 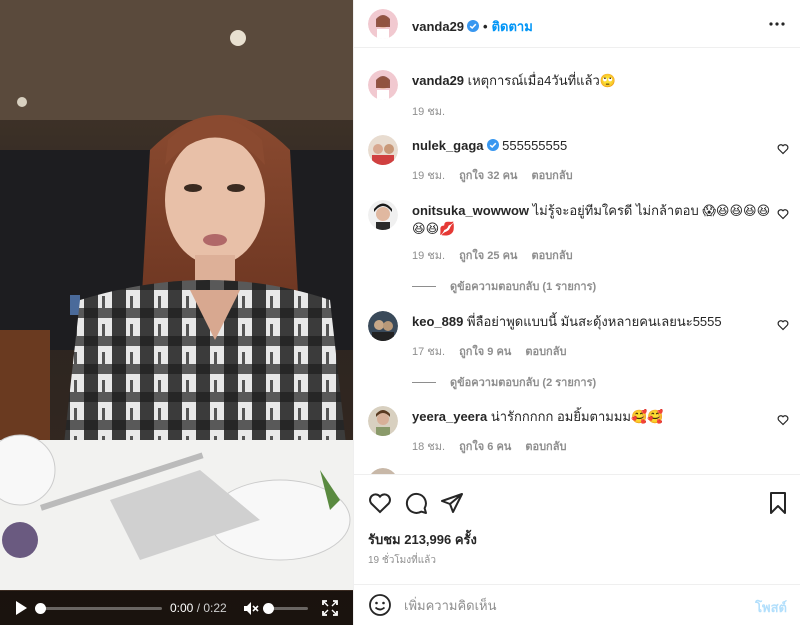 What do you see at coordinates (416, 503) in the screenshot?
I see `comment-icon` at bounding box center [416, 503].